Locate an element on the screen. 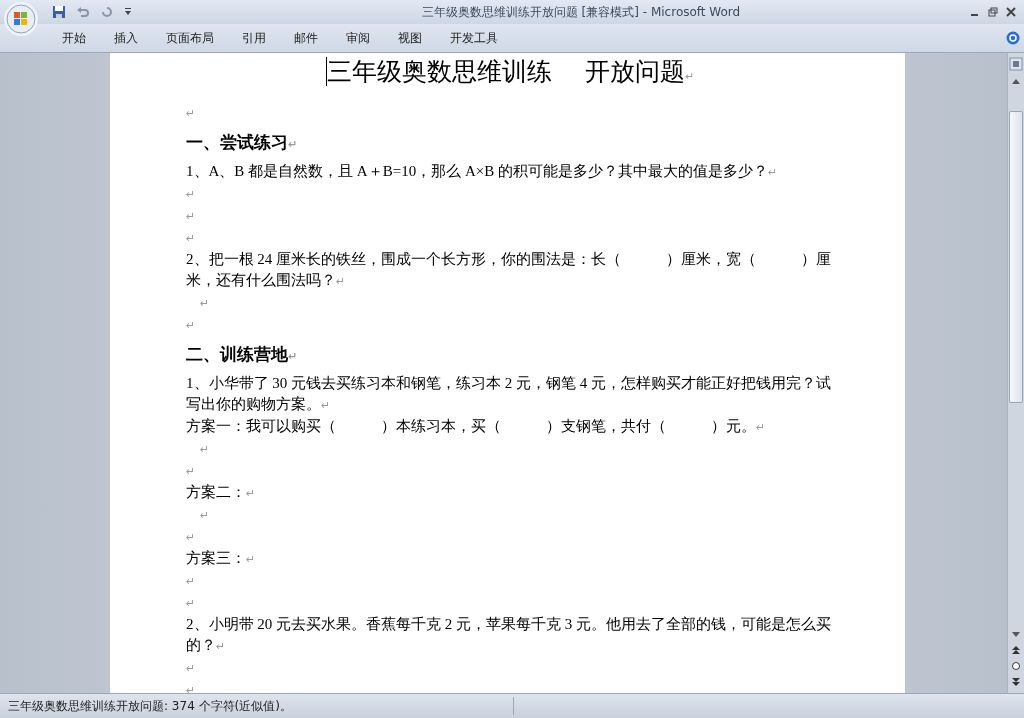 Image resolution: width=1024 pixels, height=718 pixels. save-icon is located at coordinates (59, 12).